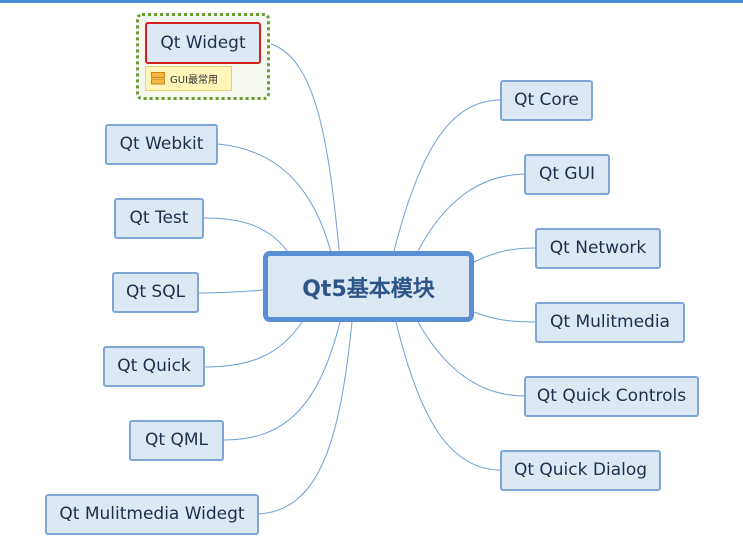  What do you see at coordinates (611, 396) in the screenshot?
I see `node-qt-quick-controls: Qt Quick Controls` at bounding box center [611, 396].